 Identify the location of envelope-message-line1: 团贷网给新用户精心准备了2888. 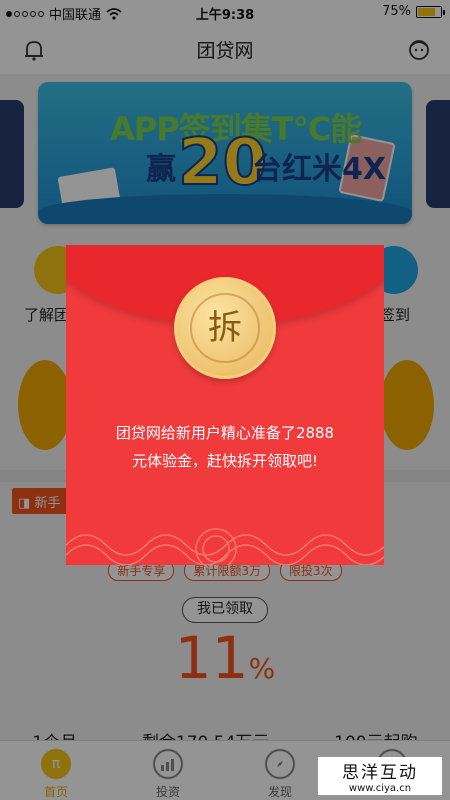
(225, 433).